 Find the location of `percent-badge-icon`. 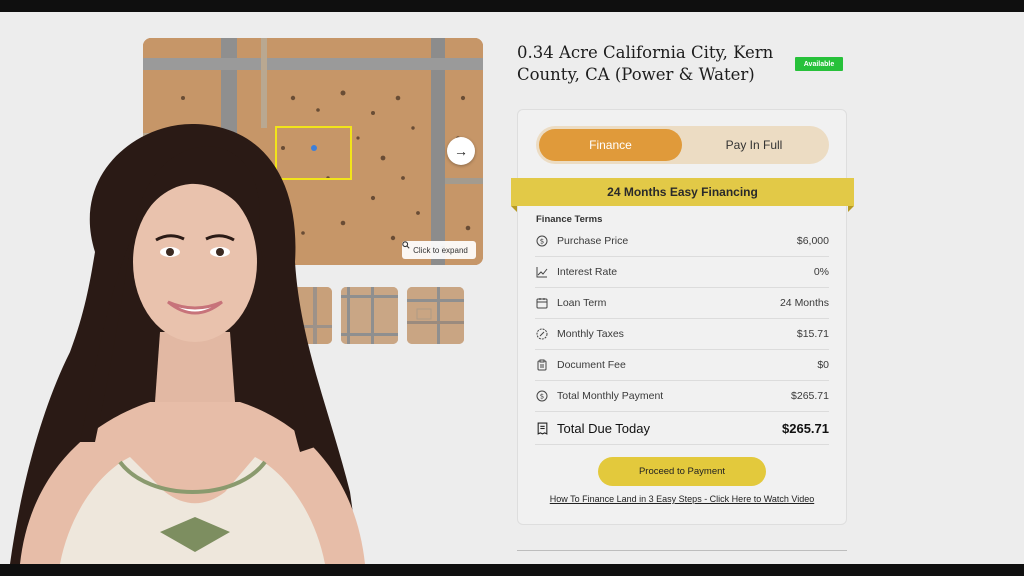

percent-badge-icon is located at coordinates (542, 334).